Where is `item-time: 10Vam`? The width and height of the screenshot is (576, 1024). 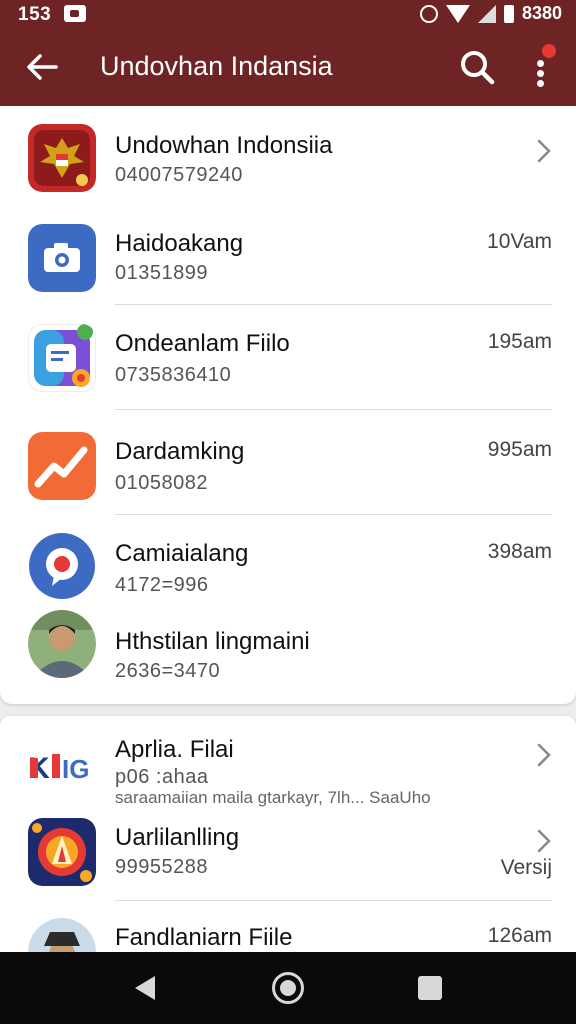
item-time: 10Vam is located at coordinates (519, 241).